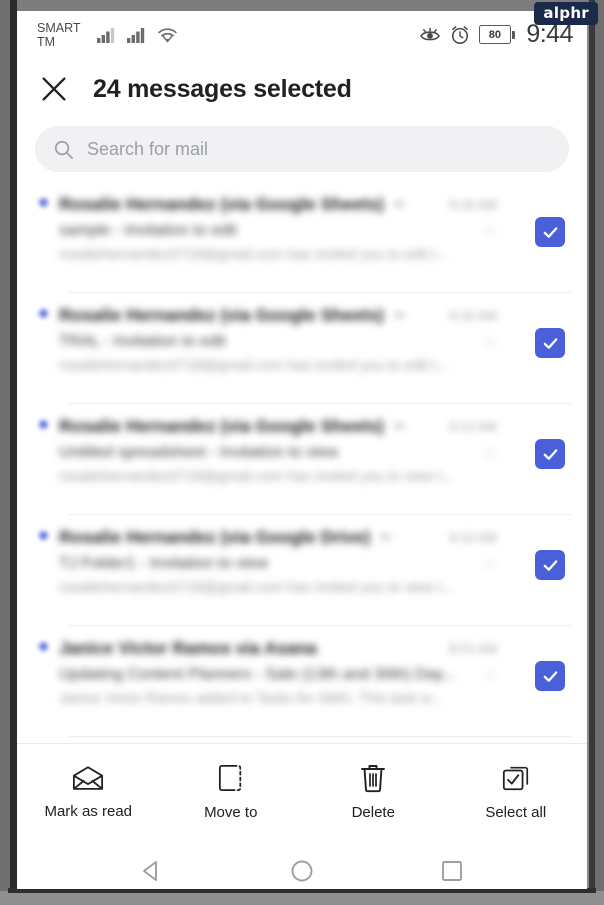 Image resolution: width=604 pixels, height=905 pixels. Describe the element at coordinates (302, 5) in the screenshot. I see `phone-bezel-top` at that location.